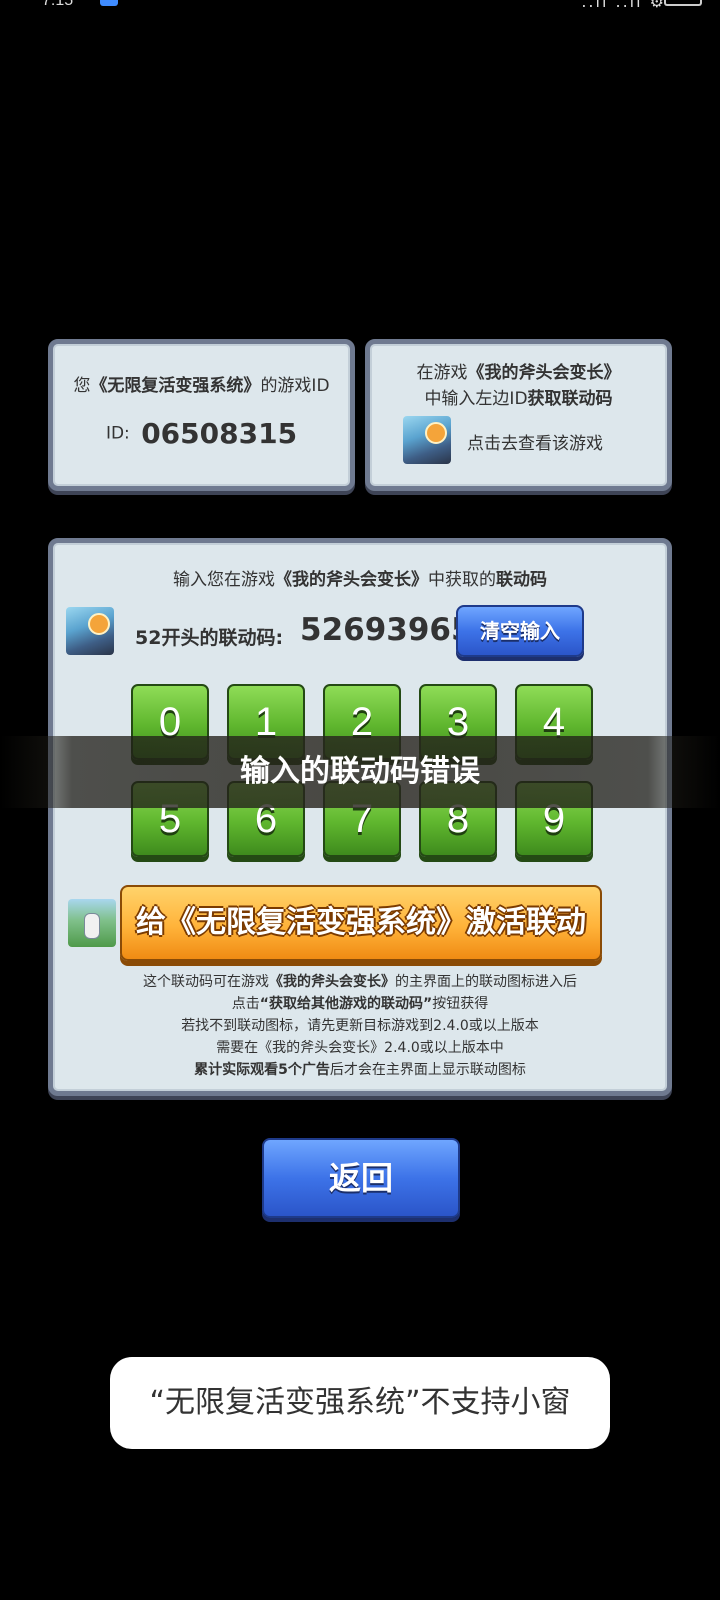 The width and height of the screenshot is (720, 1600). Describe the element at coordinates (360, 580) in the screenshot. I see `instruction-text: 输入您在游戏《我的斧头会变长》中获取的联动码` at that location.